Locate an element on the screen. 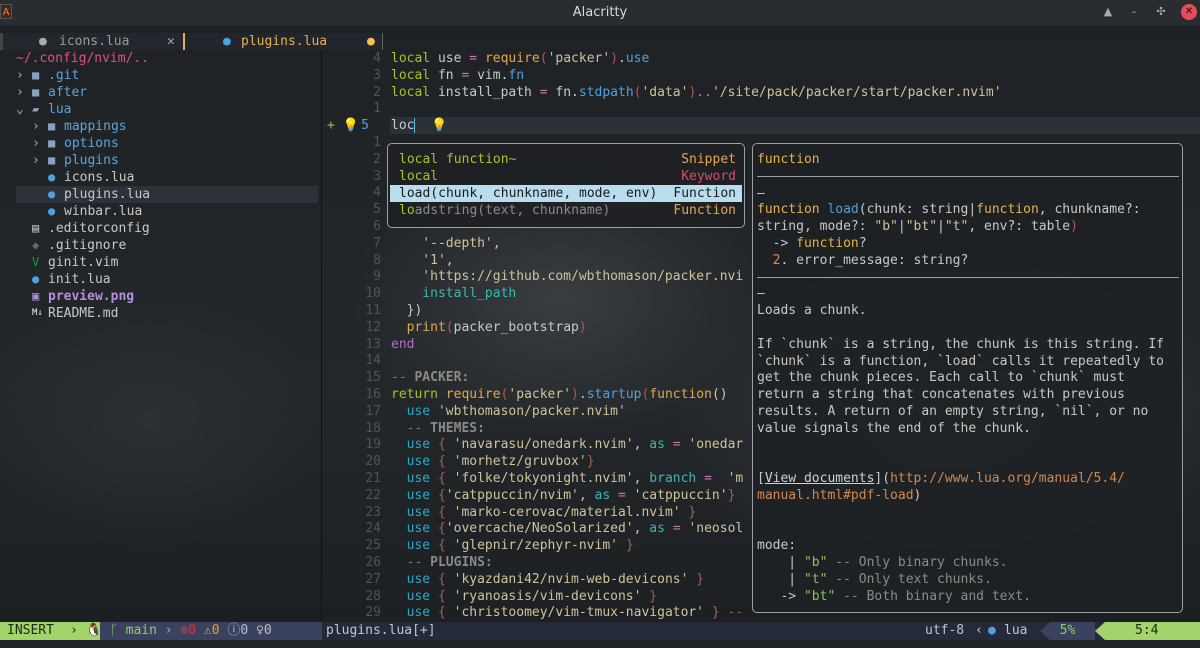  tree-item-gitignore: ◆ .gitignore is located at coordinates (167, 245).